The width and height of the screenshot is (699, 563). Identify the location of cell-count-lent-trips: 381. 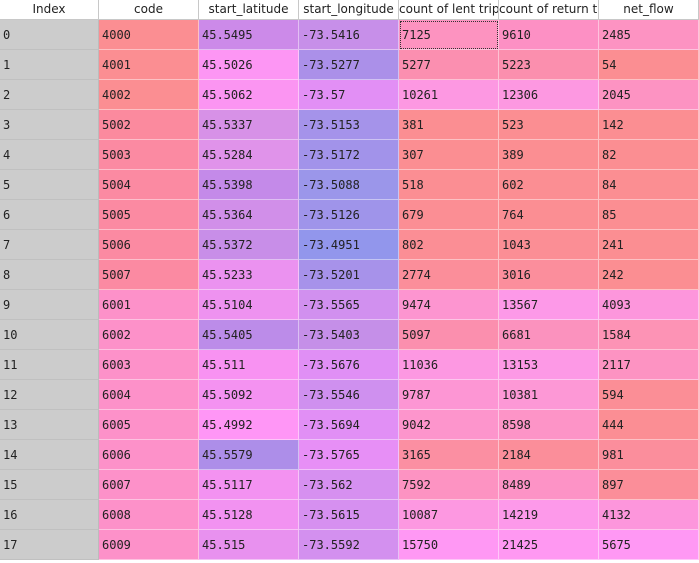
(449, 125).